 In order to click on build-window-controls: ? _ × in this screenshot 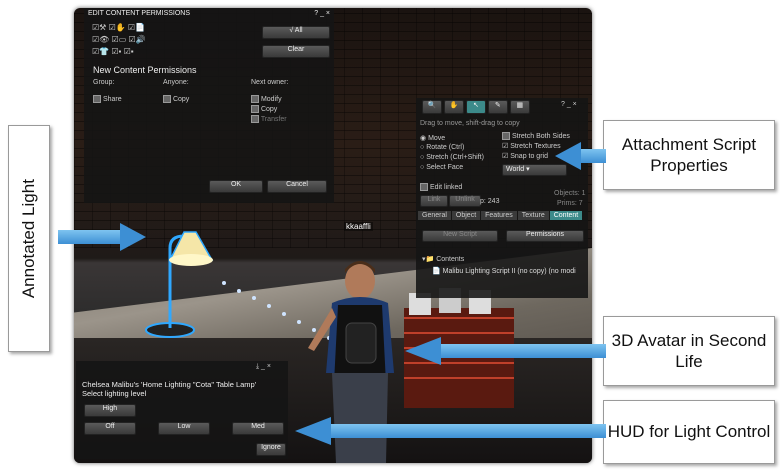, I will do `click(569, 104)`.